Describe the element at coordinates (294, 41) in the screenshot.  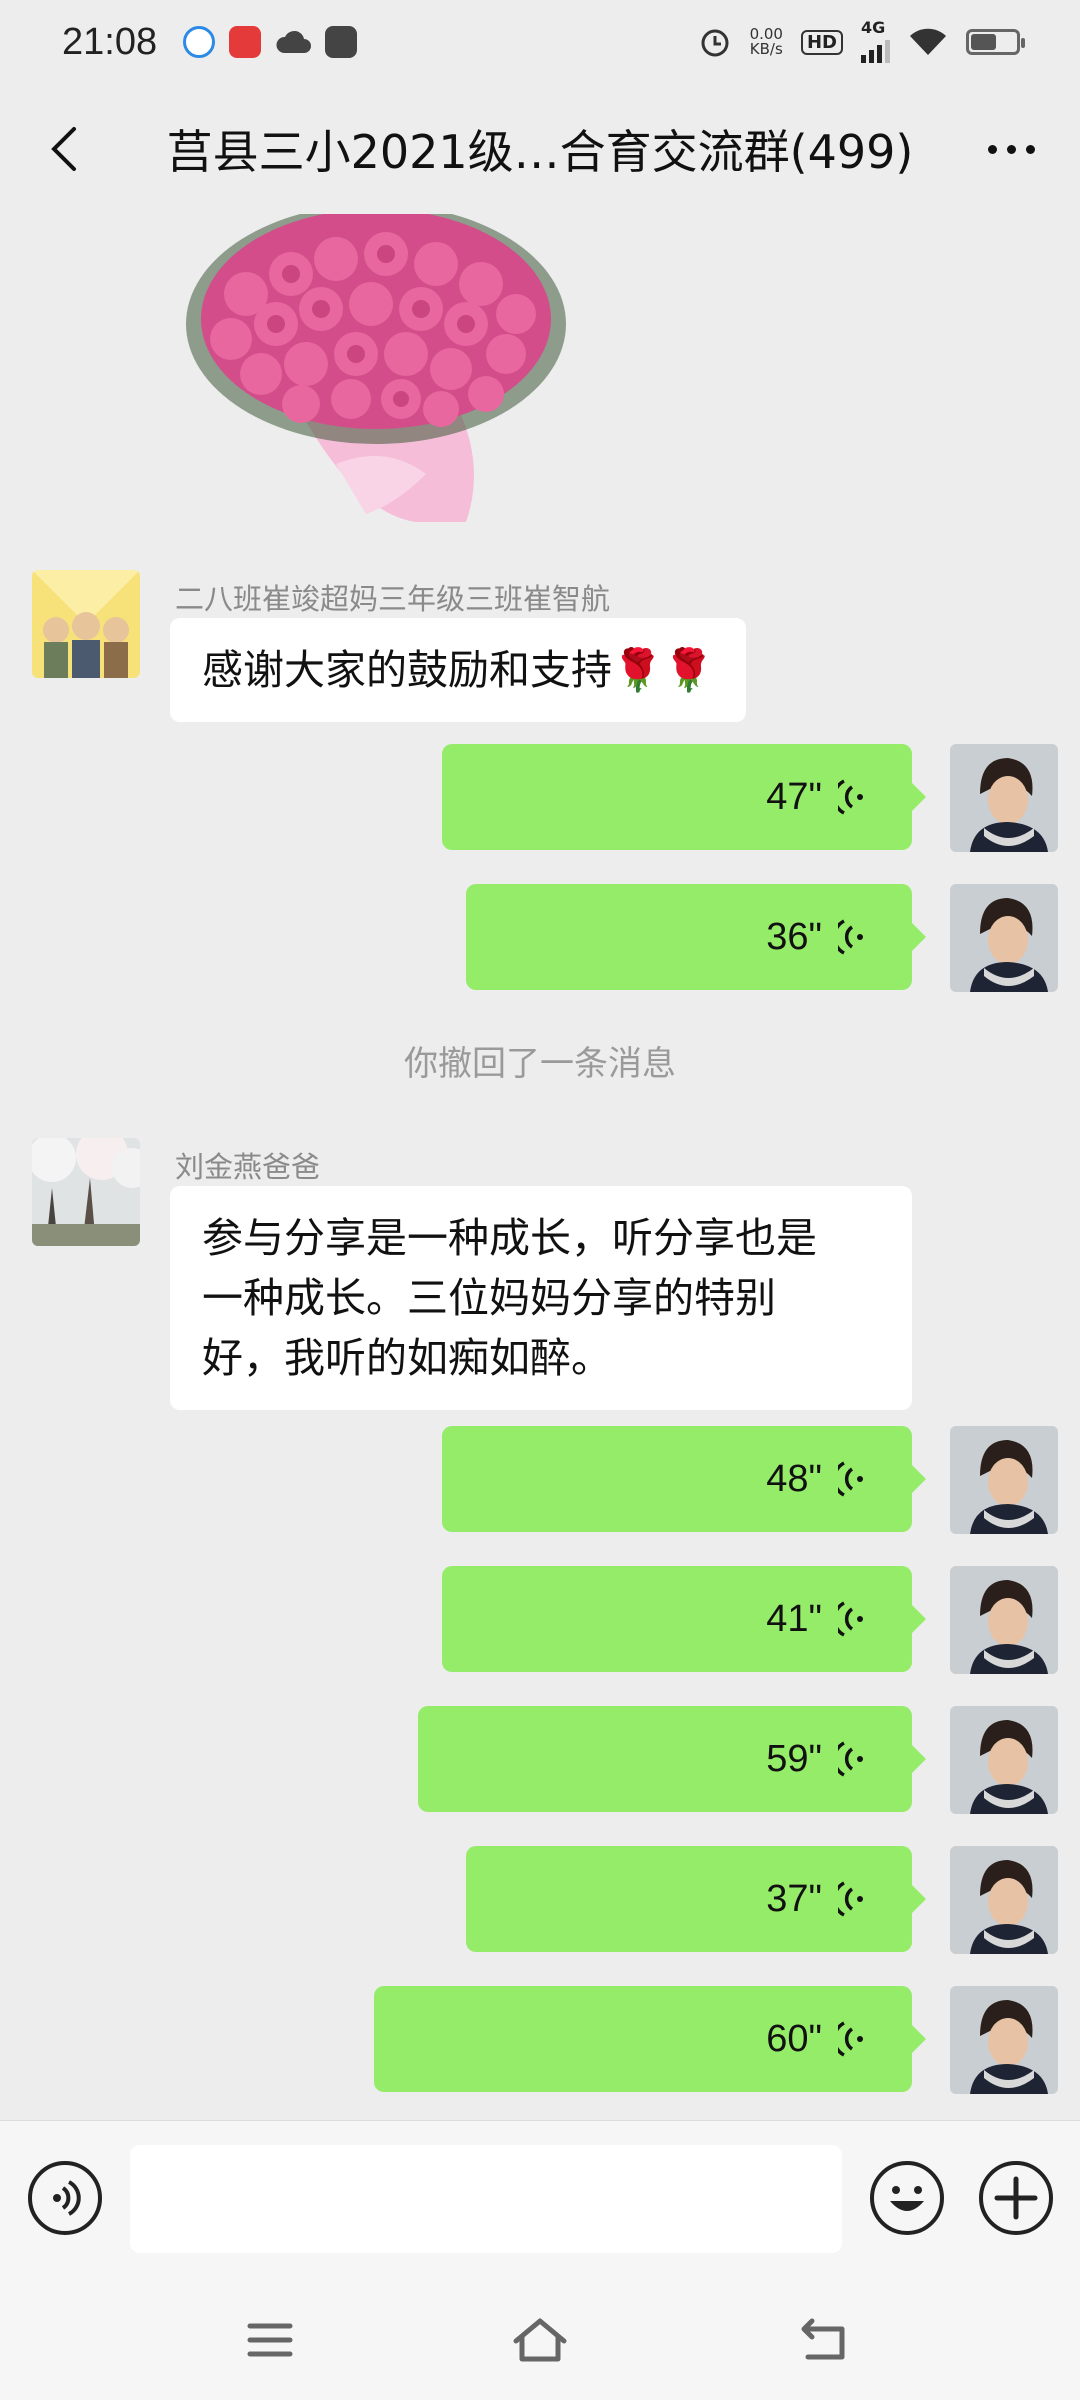
I see `cloud-icon` at that location.